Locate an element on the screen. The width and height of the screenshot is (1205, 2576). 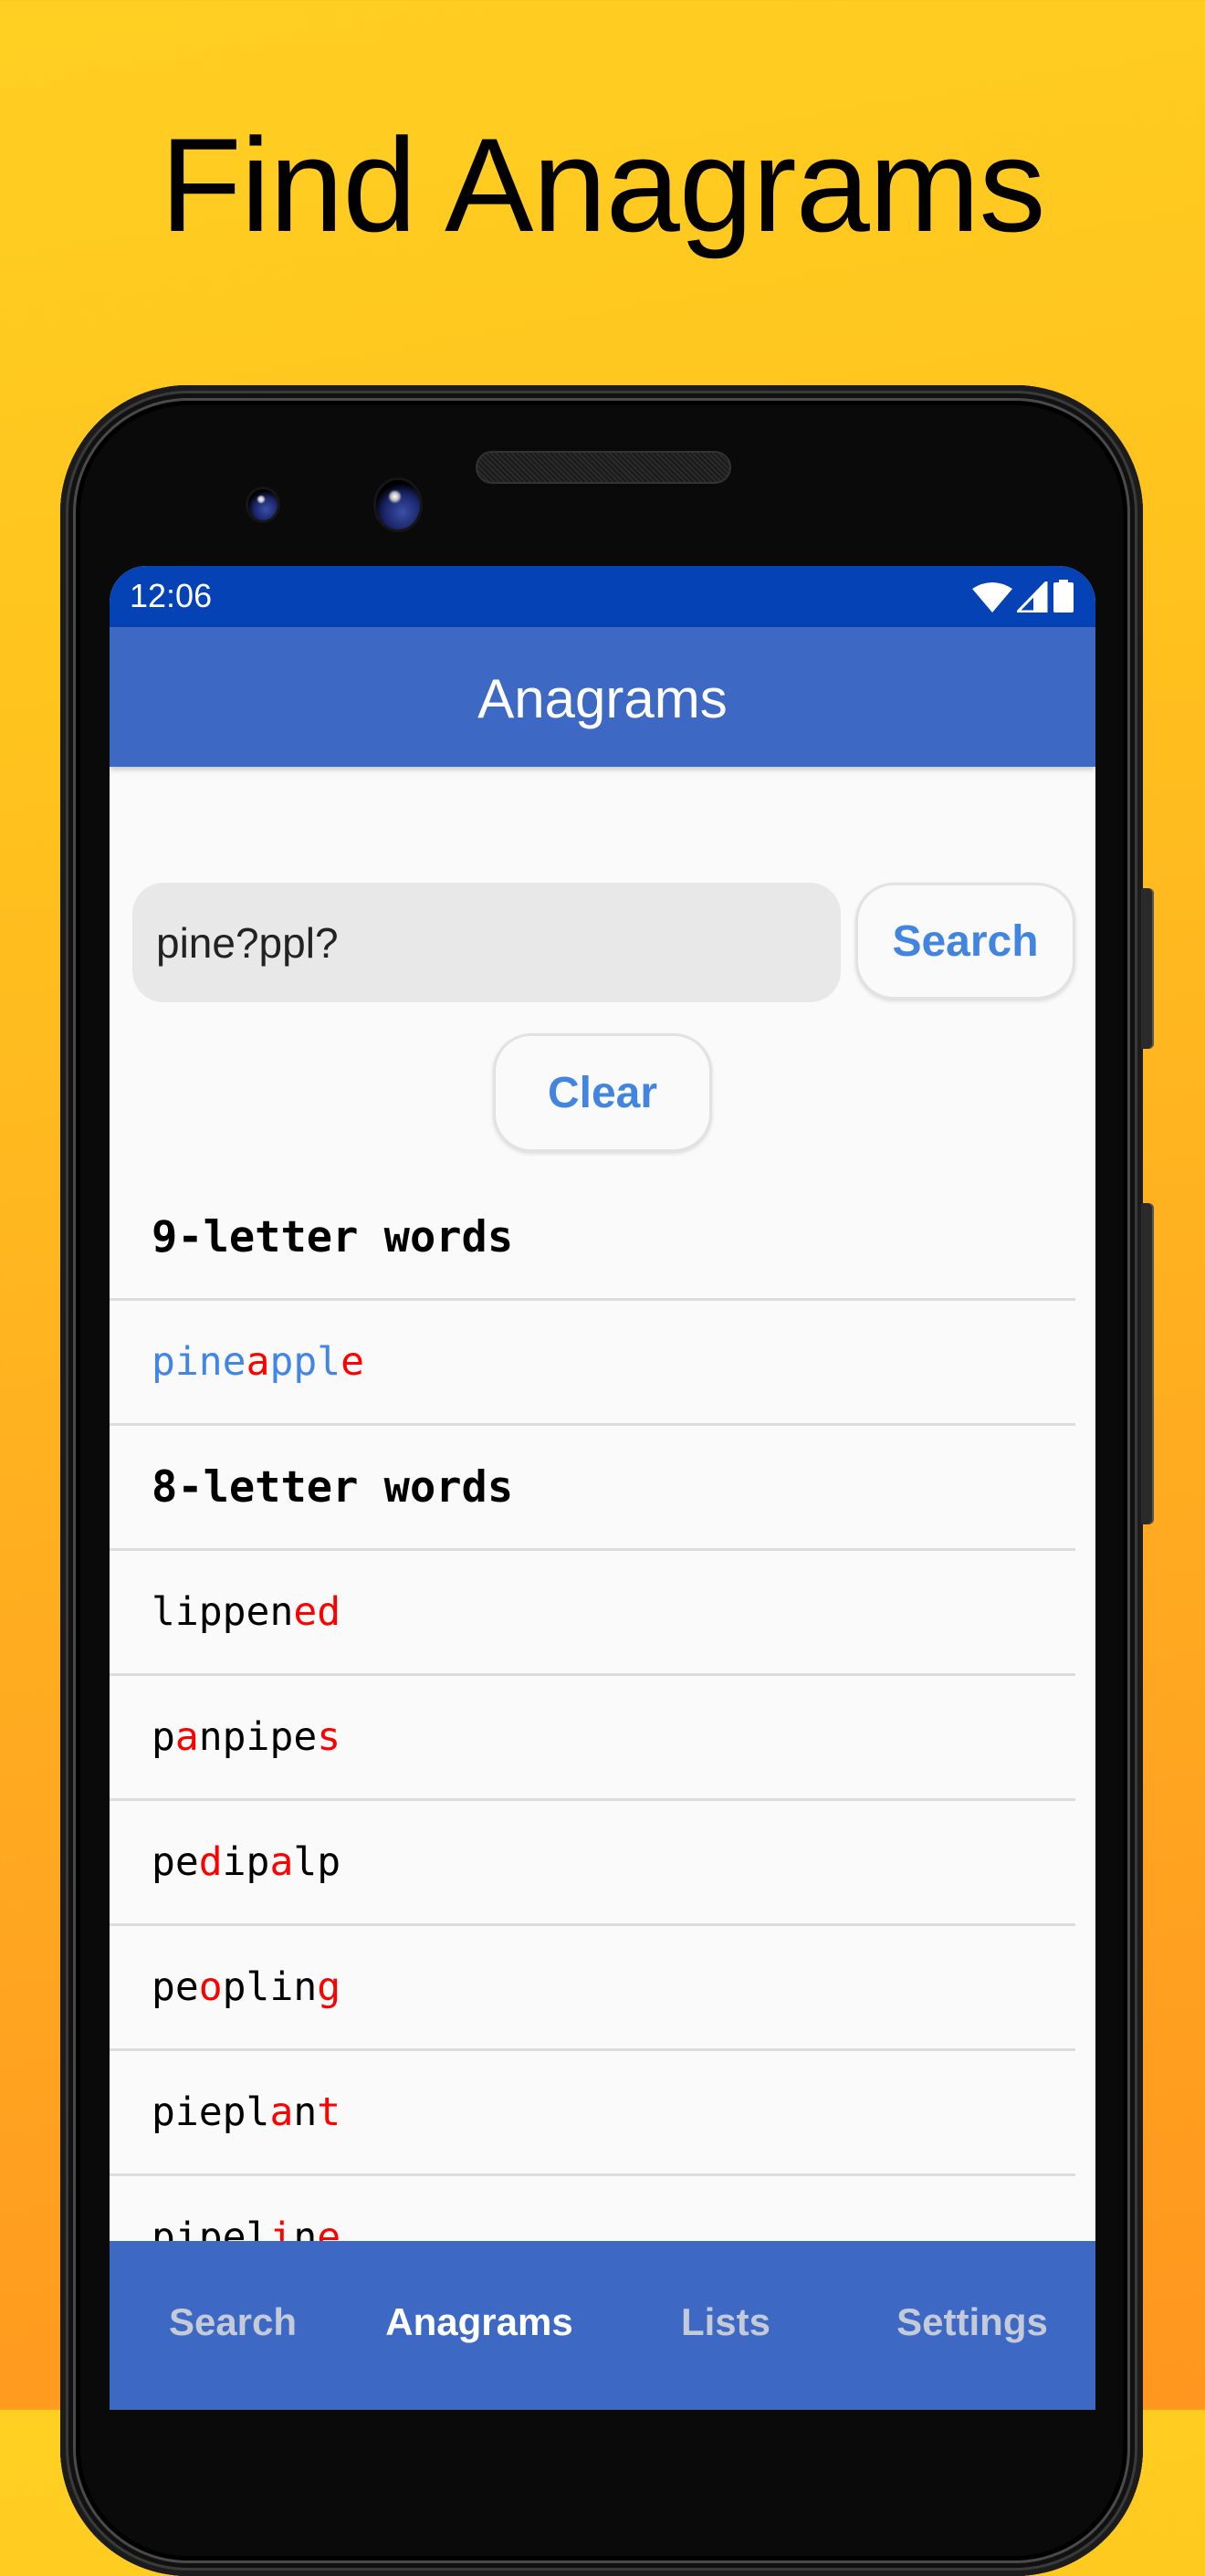
nav-tab-anagrams: Anagrams is located at coordinates (479, 2322).